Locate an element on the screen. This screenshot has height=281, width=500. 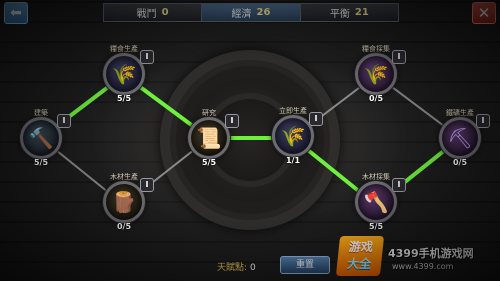
close-button: ✕ is located at coordinates (484, 13).